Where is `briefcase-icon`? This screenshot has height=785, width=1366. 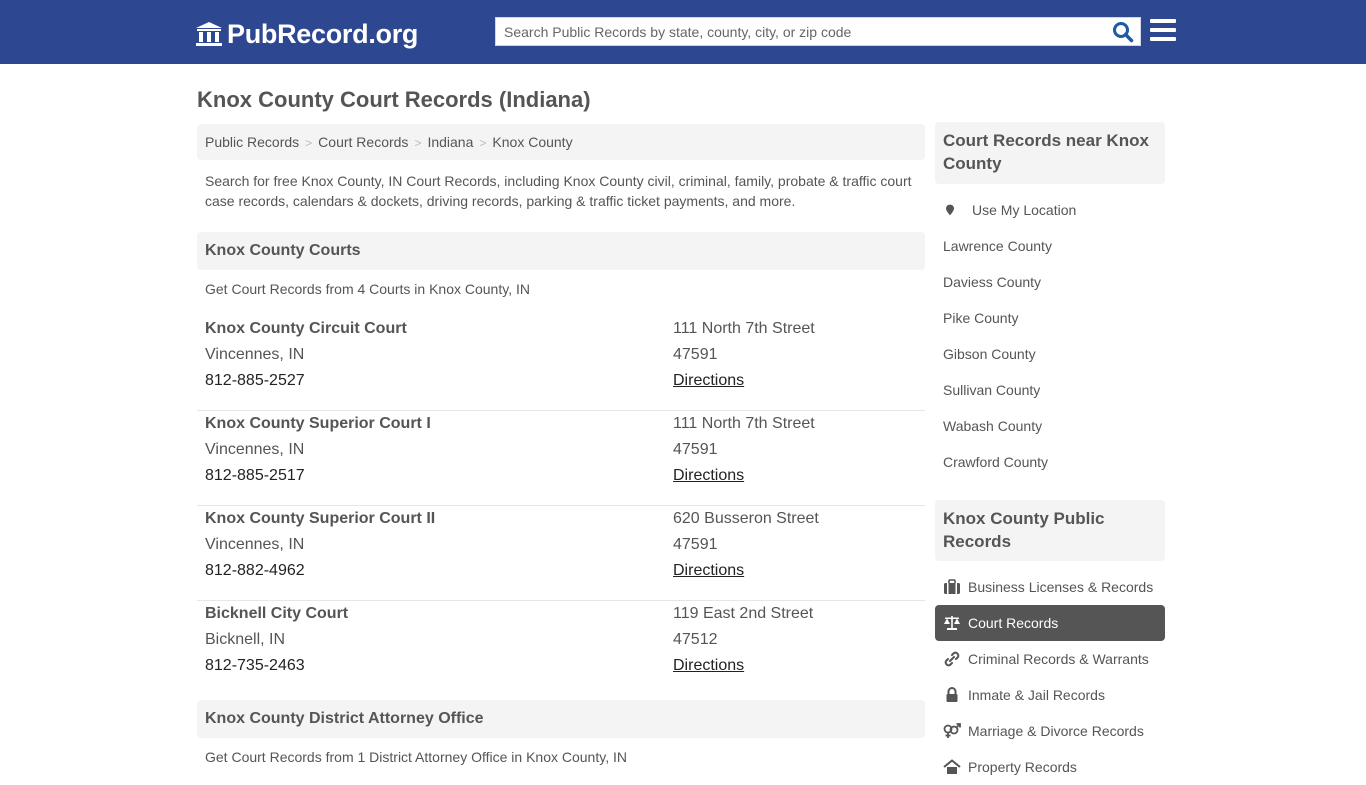 briefcase-icon is located at coordinates (952, 586).